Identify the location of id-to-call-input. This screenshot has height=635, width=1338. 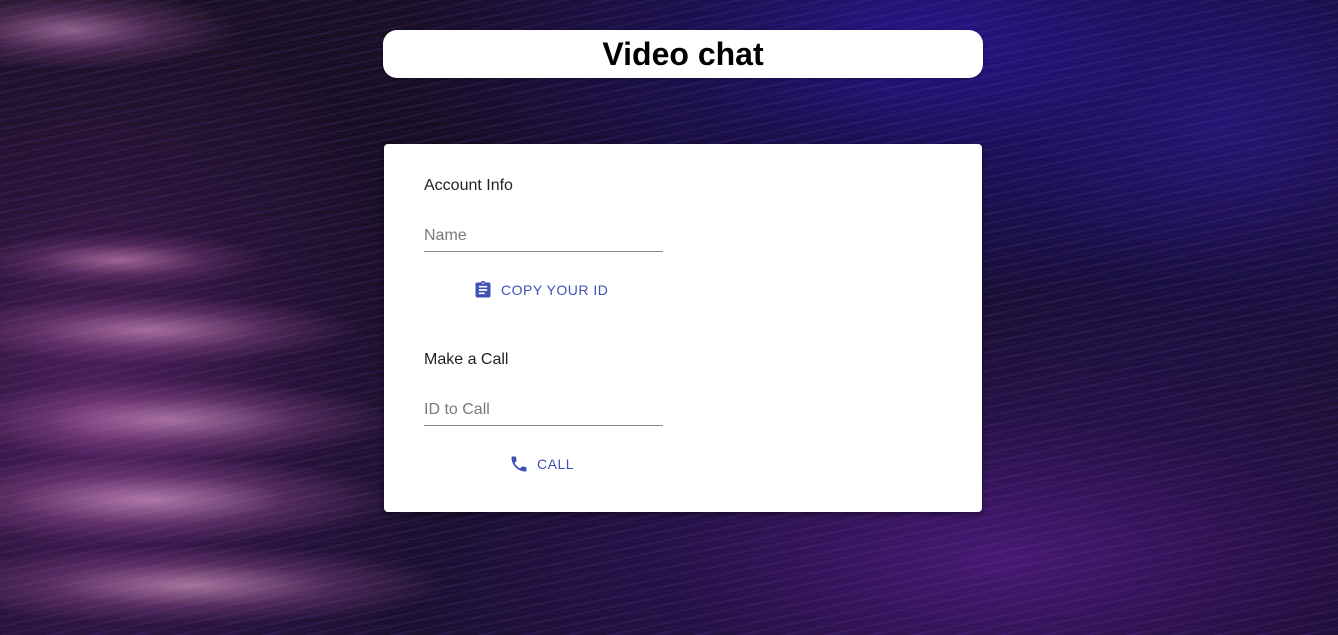
(543, 410).